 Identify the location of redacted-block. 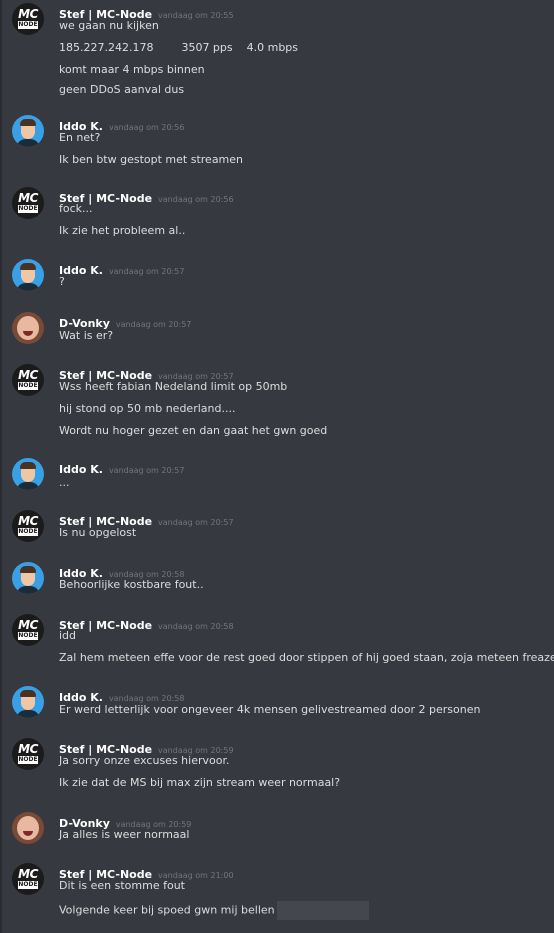
(322, 910).